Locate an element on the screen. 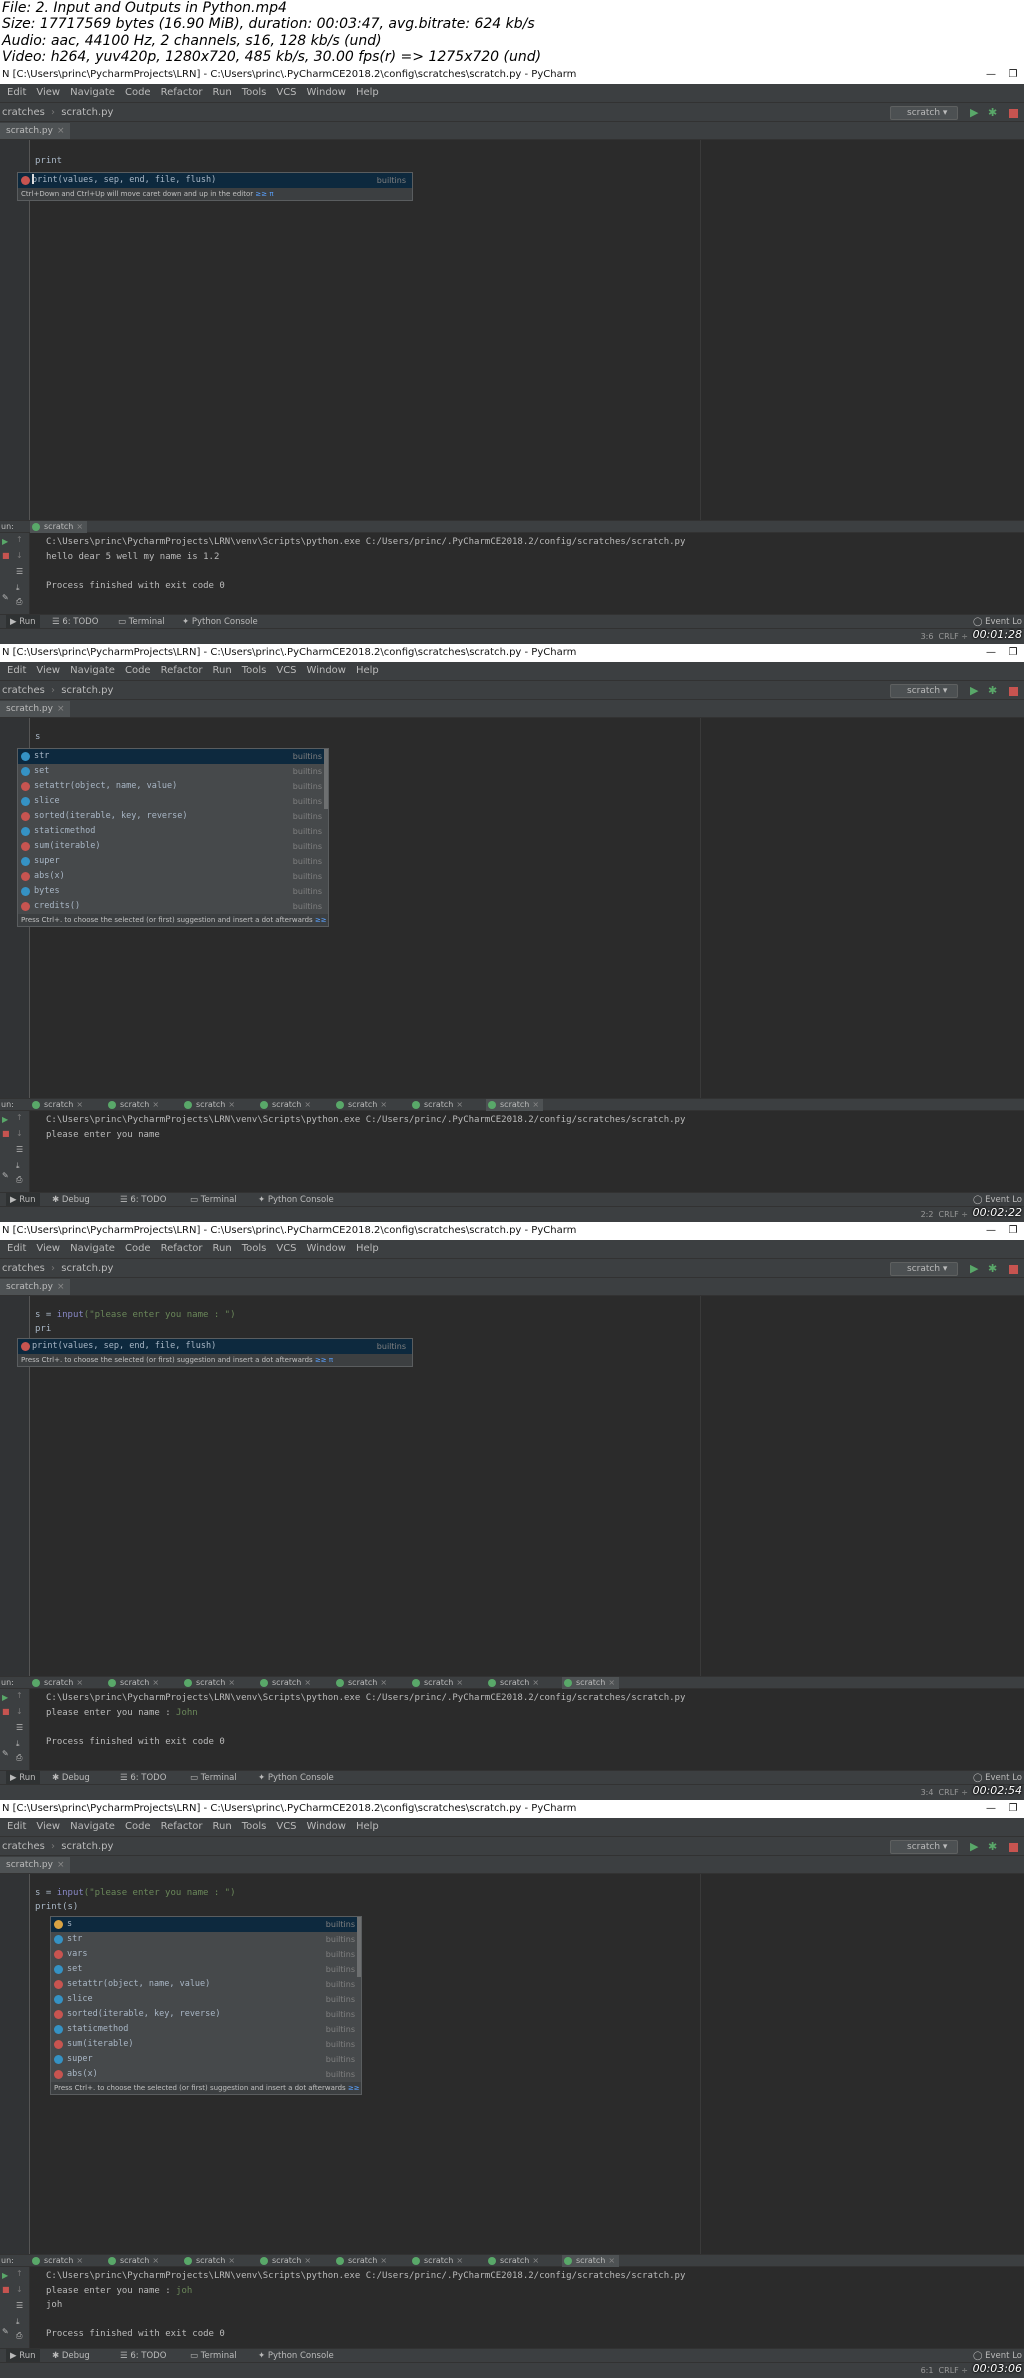 This screenshot has width=1024, height=2378. completion-item: str builtins is located at coordinates (173, 756).